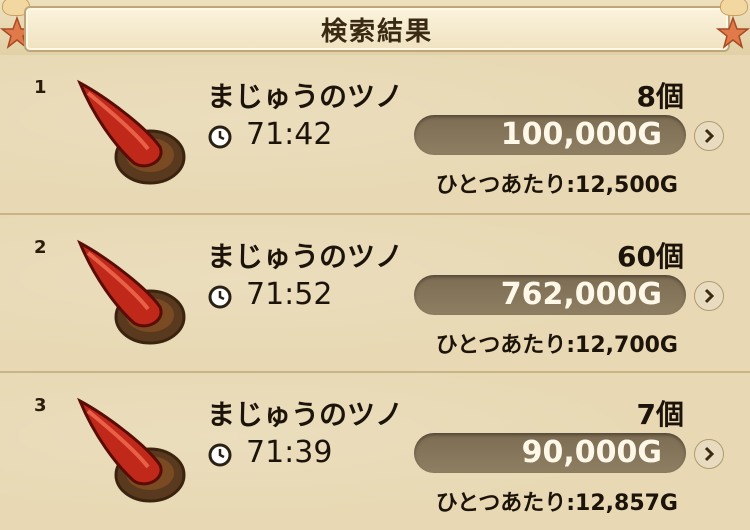 This screenshot has height=530, width=750. Describe the element at coordinates (40, 87) in the screenshot. I see `result-index: 1` at that location.